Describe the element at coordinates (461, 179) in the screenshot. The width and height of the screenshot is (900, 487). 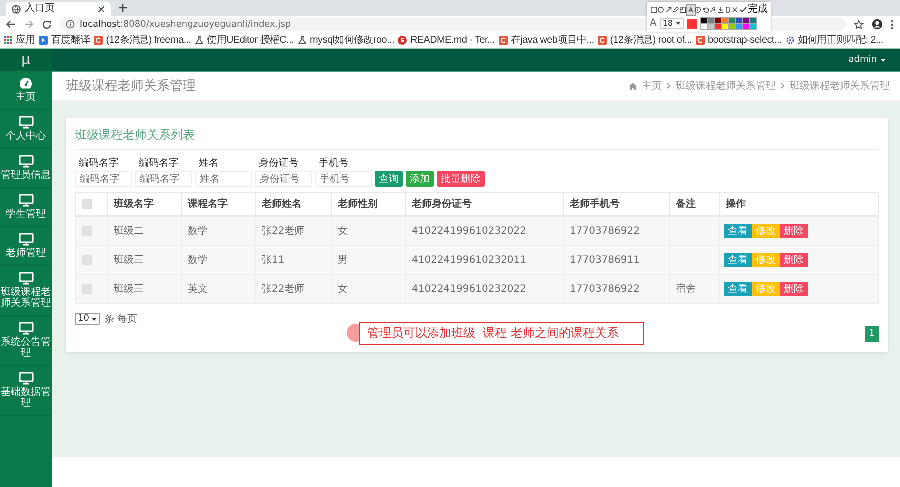
I see `delete-button: 批量删除` at that location.